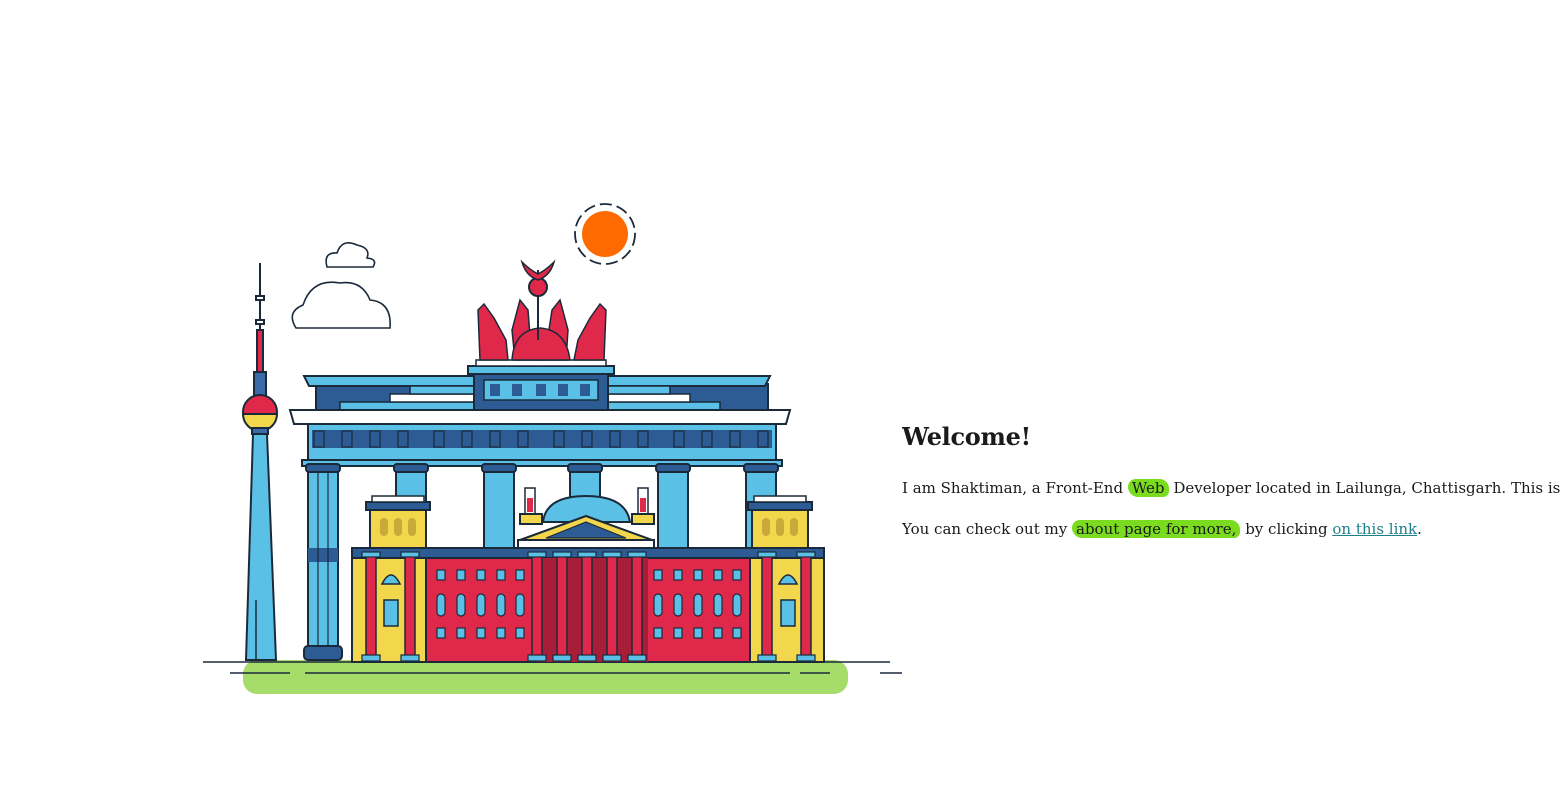 The width and height of the screenshot is (1563, 789). I want to click on about-text-start: You can check out my, so click(985, 529).